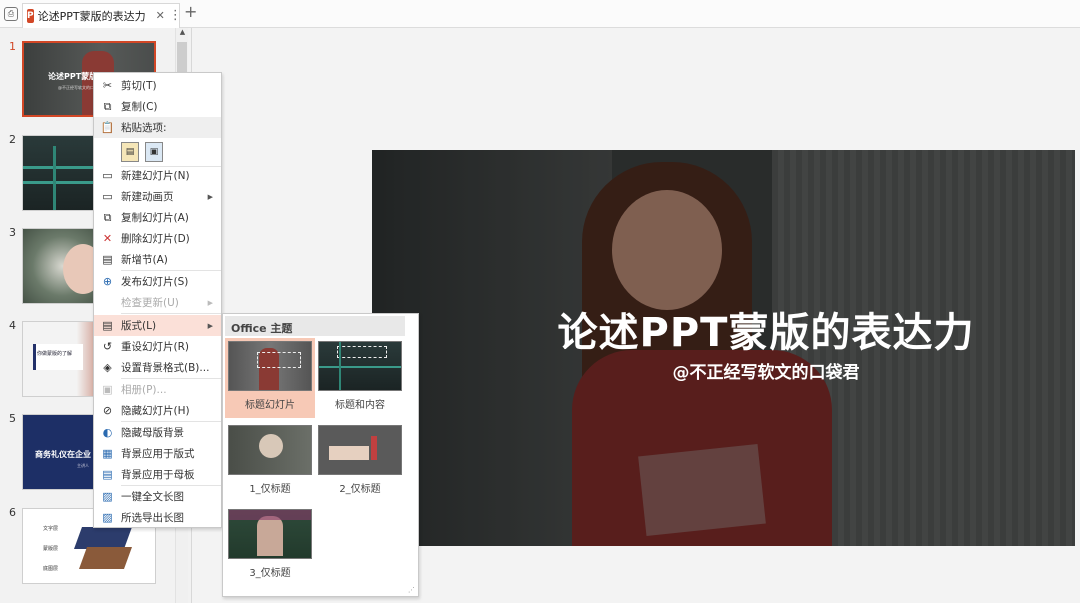 The height and width of the screenshot is (603, 1080). I want to click on layout-title-only-1: 1_仅标题, so click(270, 462).